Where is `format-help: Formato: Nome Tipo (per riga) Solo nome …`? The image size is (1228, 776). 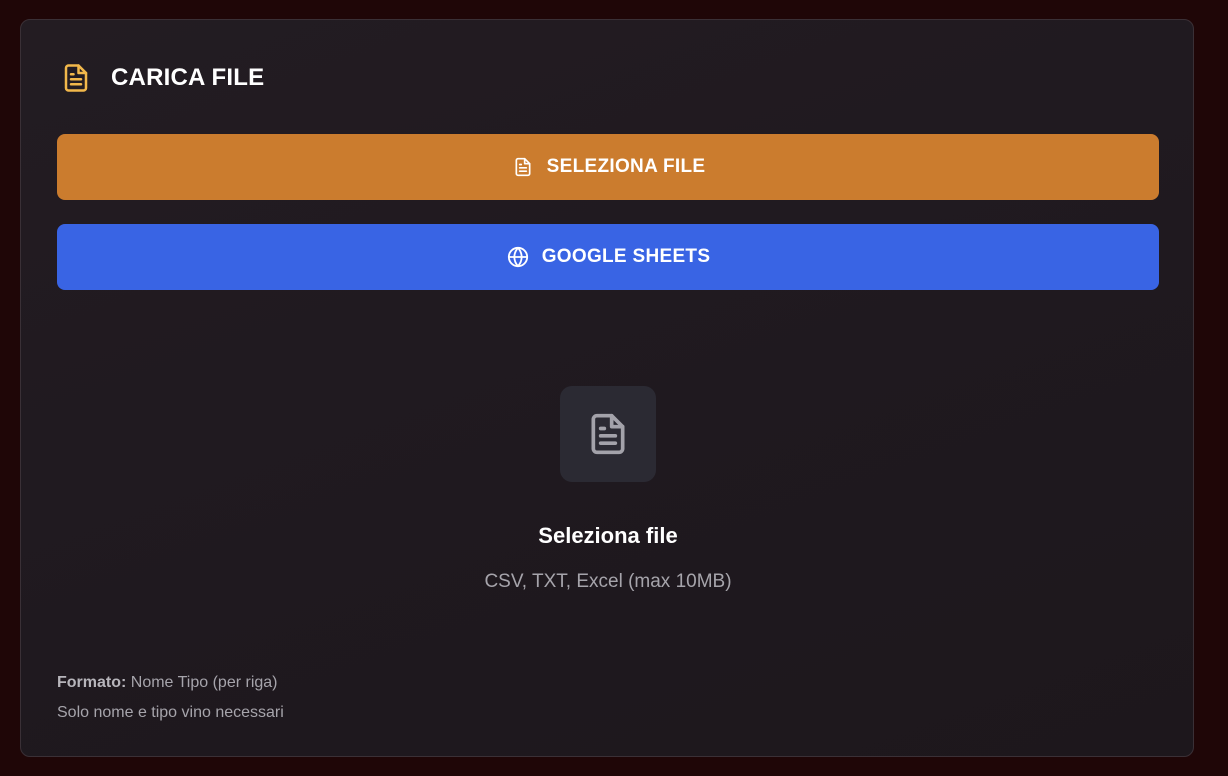 format-help: Formato: Nome Tipo (per riga) Solo nome … is located at coordinates (170, 698).